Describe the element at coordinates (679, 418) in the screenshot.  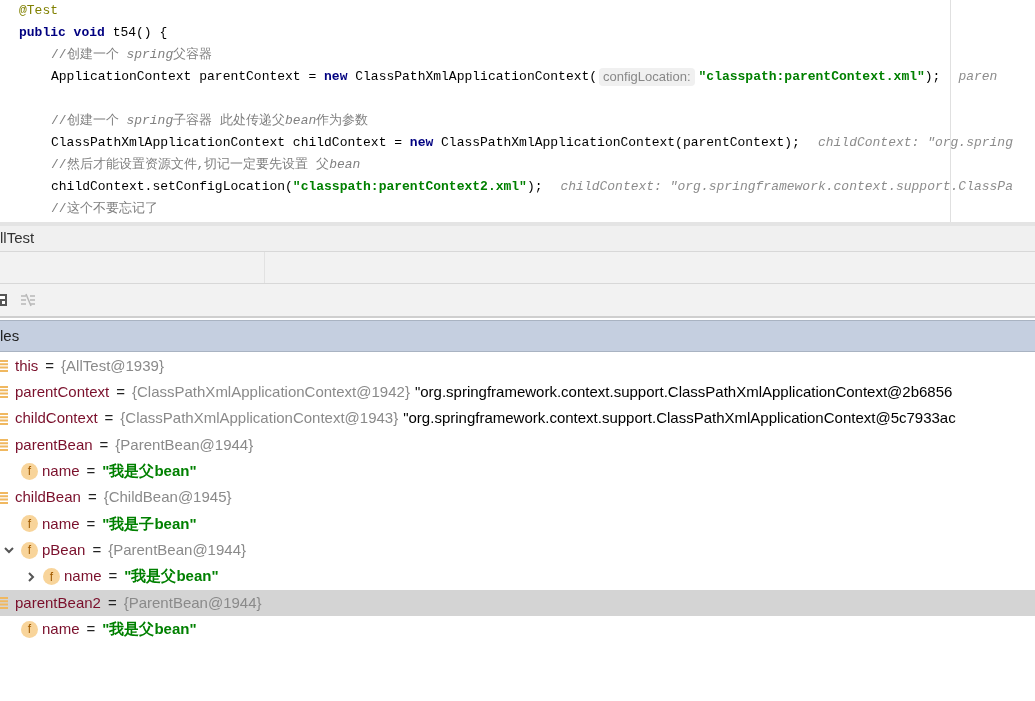
I see `object-description: "org.springframework.context.support.ClassPathXmlApplicationContext@5c7933ac` at that location.